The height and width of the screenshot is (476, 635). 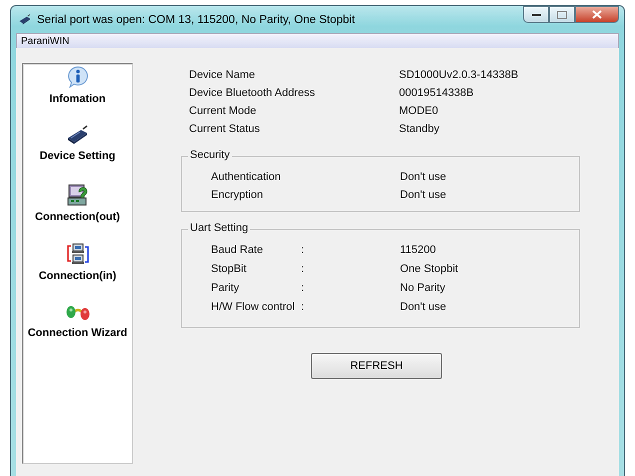 What do you see at coordinates (376, 366) in the screenshot?
I see `refresh-button: REFRESH` at bounding box center [376, 366].